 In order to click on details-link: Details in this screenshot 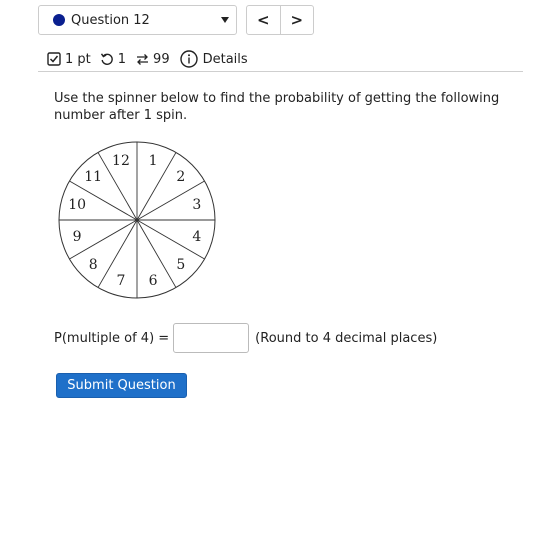, I will do `click(225, 59)`.